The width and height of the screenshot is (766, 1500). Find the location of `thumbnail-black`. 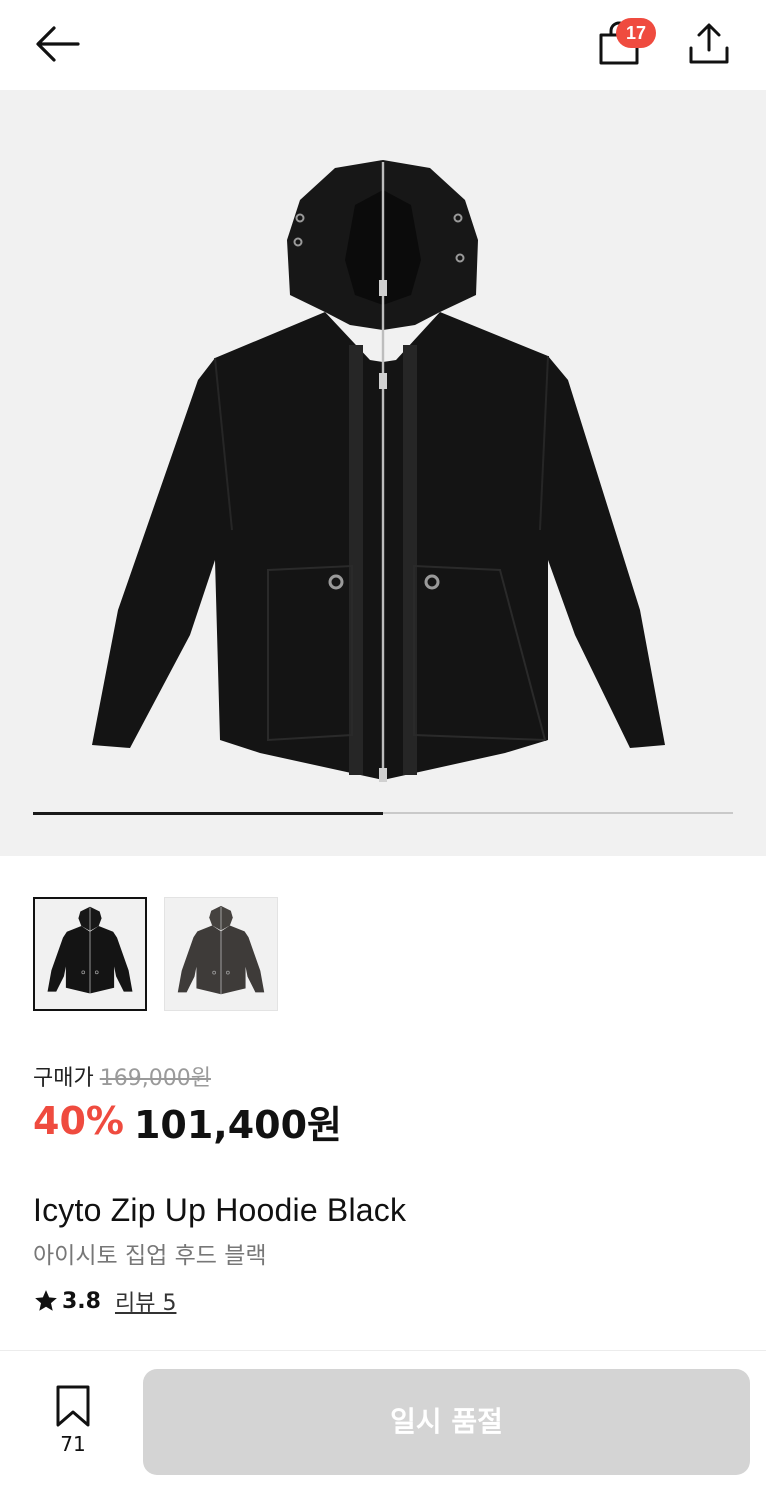

thumbnail-black is located at coordinates (90, 954).